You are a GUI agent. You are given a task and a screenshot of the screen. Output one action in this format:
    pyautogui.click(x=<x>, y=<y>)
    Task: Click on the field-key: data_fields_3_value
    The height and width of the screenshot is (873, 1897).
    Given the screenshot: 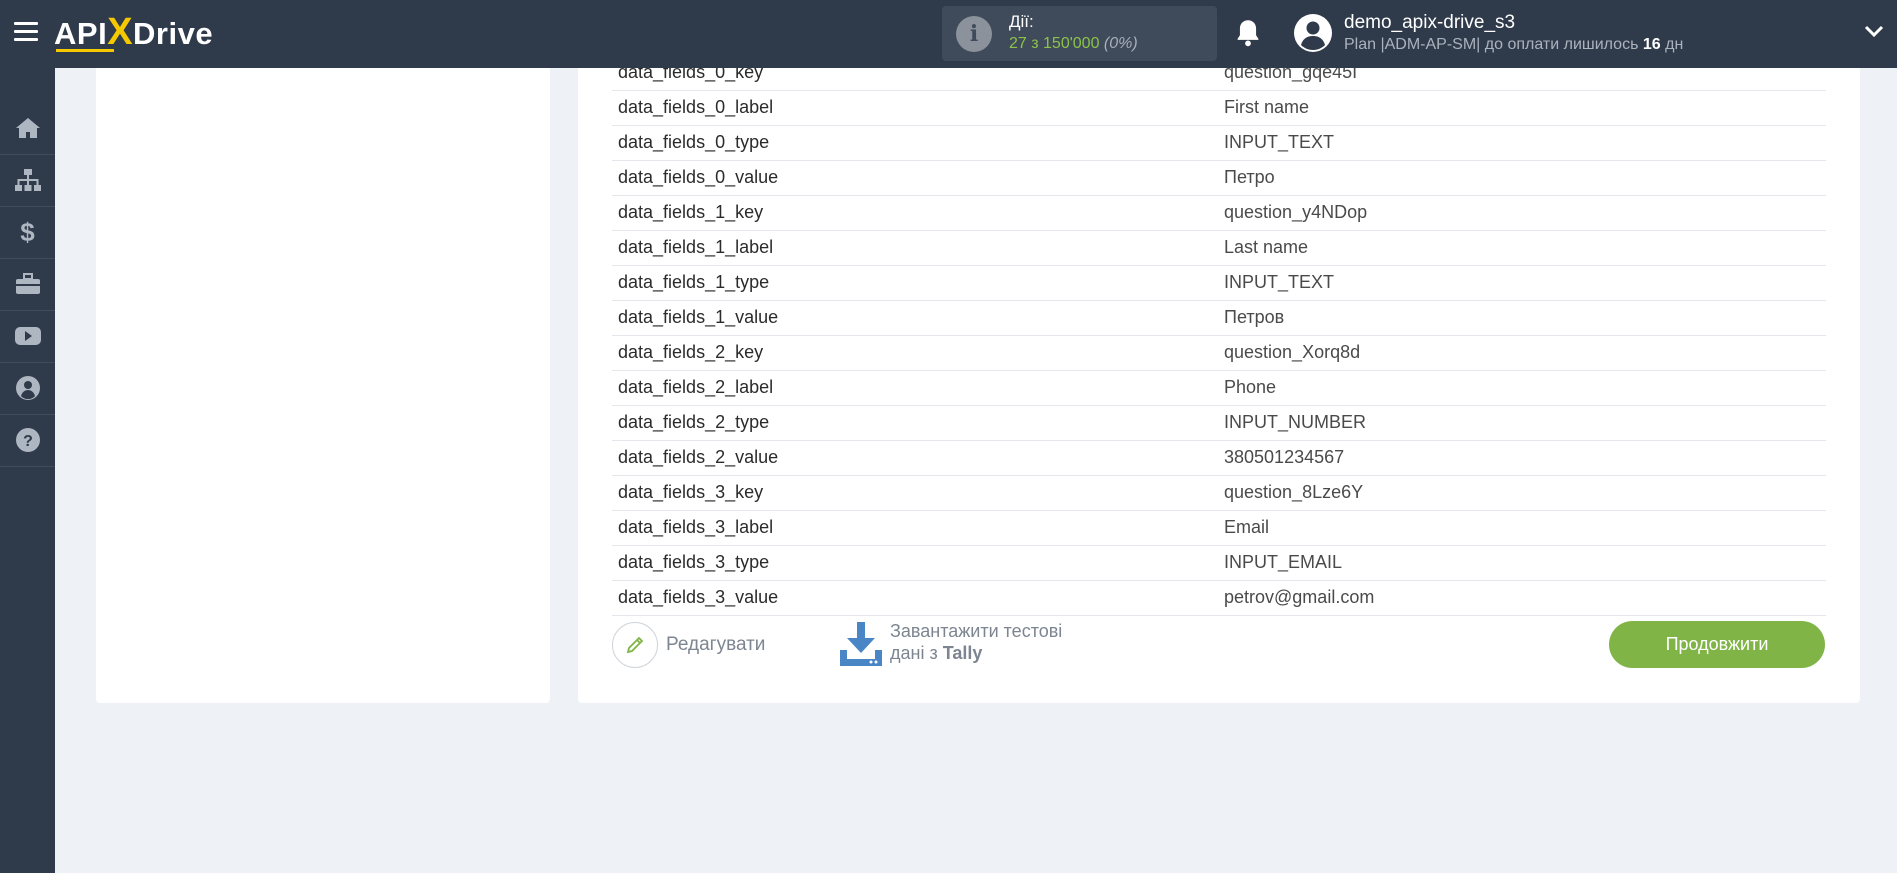 What is the action you would take?
    pyautogui.click(x=698, y=597)
    